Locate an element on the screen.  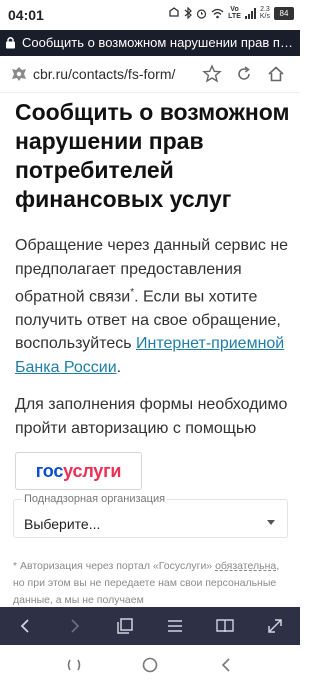
status-icons: Vo LTE 2.3 K/s 84 is located at coordinates (231, 13).